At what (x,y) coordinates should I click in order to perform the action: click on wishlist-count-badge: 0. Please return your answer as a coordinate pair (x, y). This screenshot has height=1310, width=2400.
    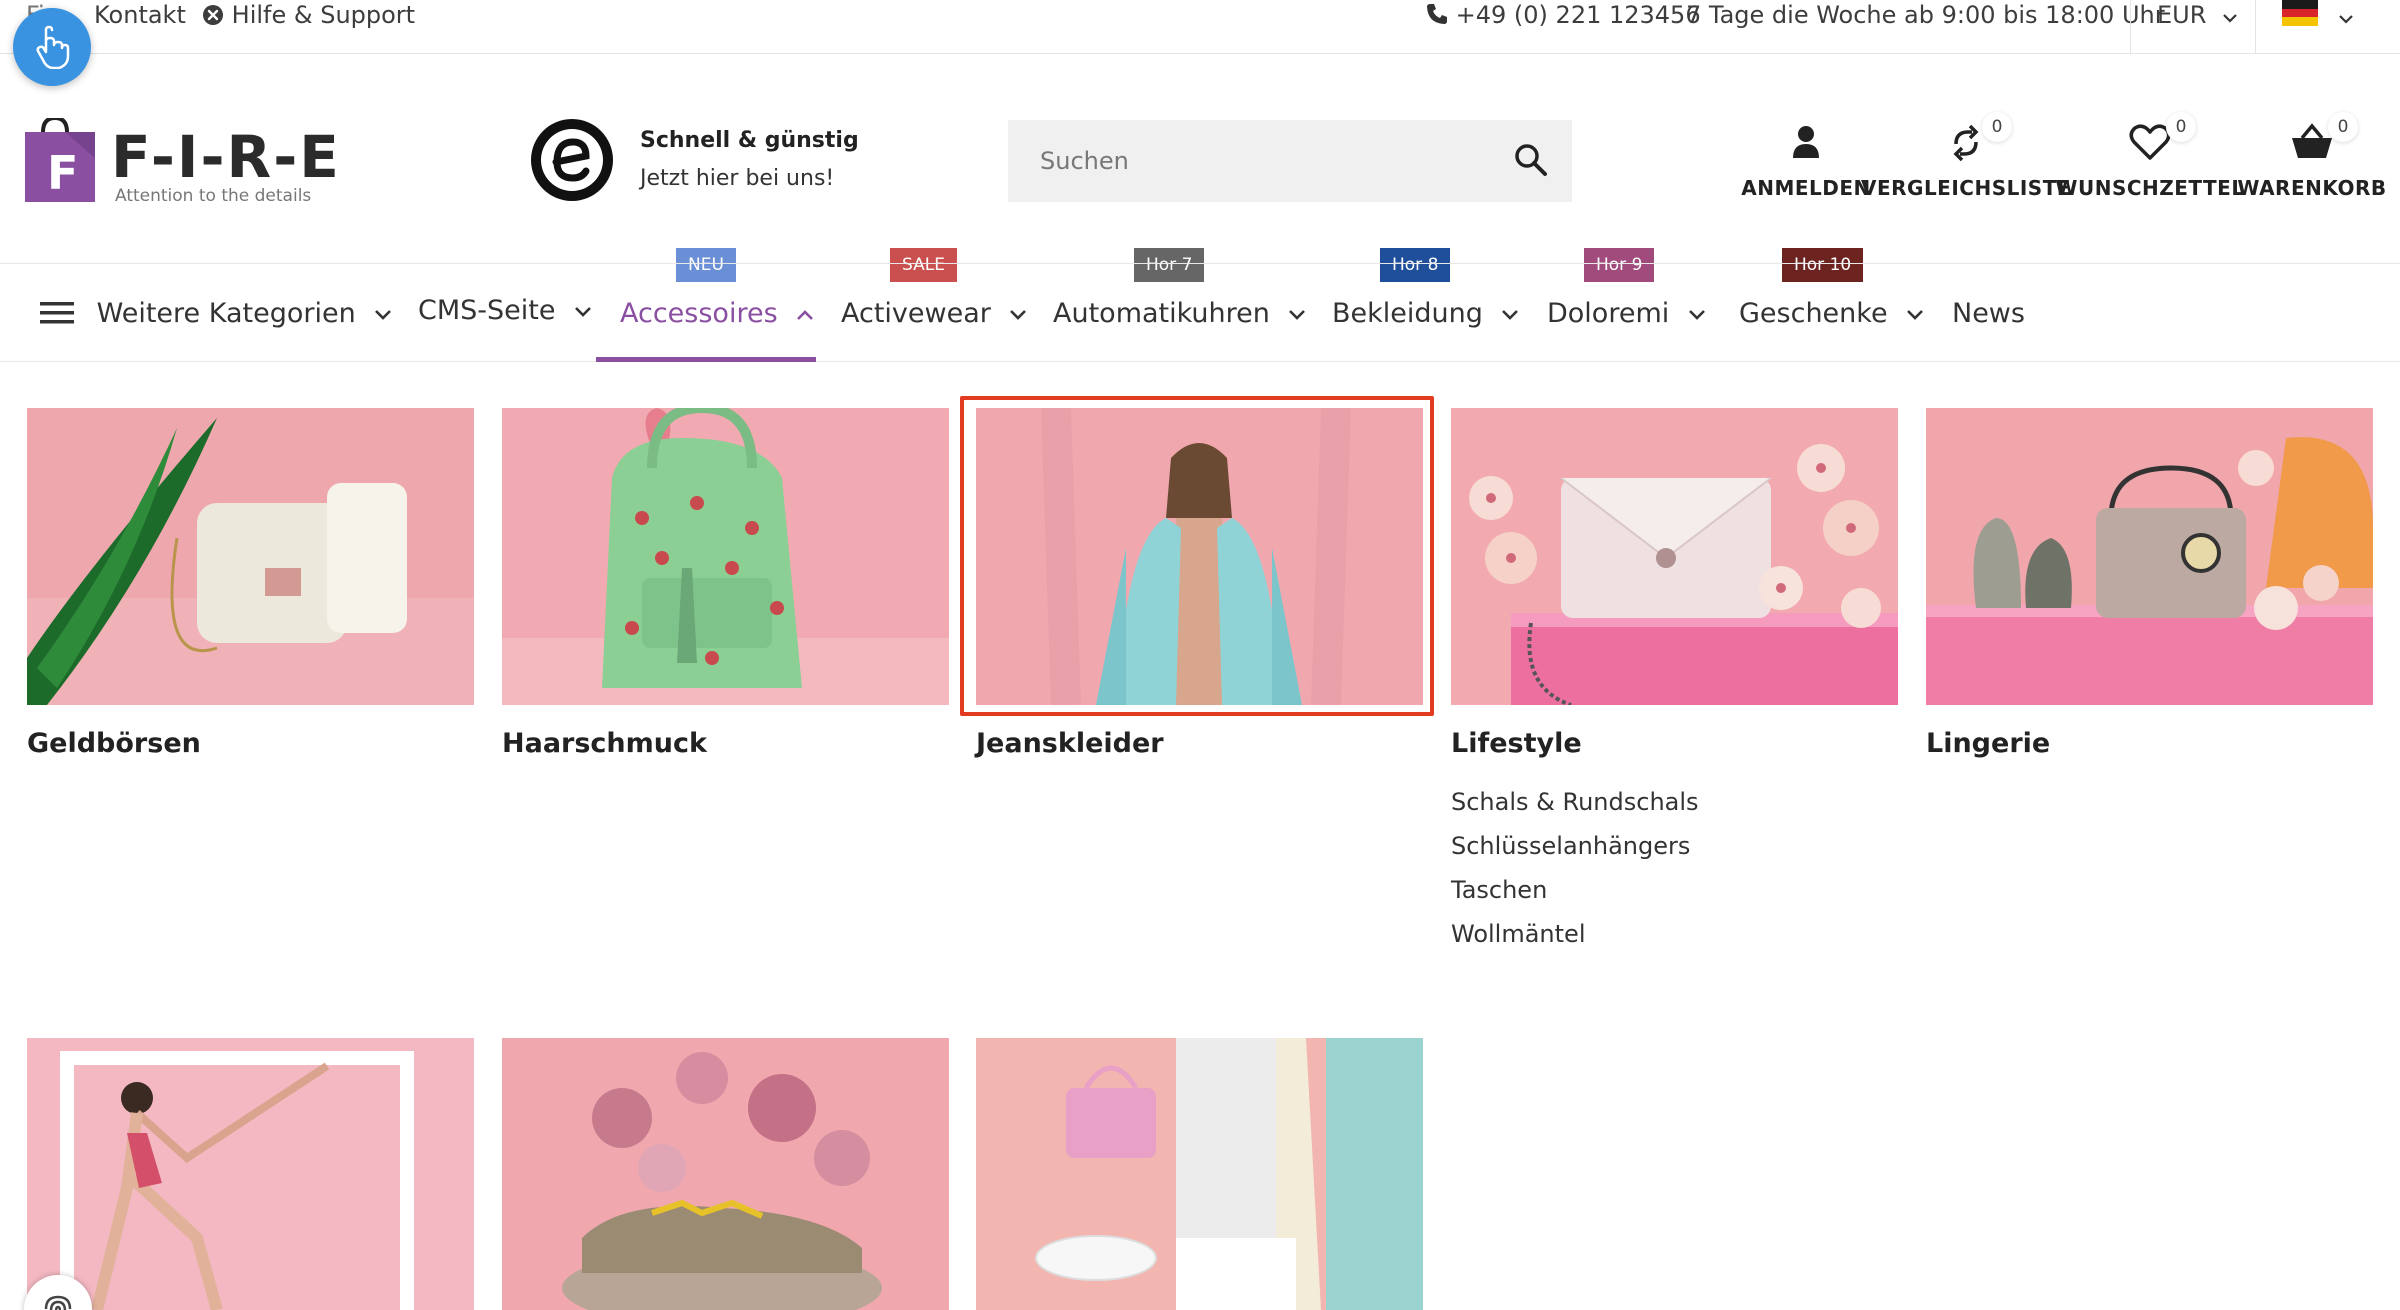
    Looking at the image, I should click on (2181, 127).